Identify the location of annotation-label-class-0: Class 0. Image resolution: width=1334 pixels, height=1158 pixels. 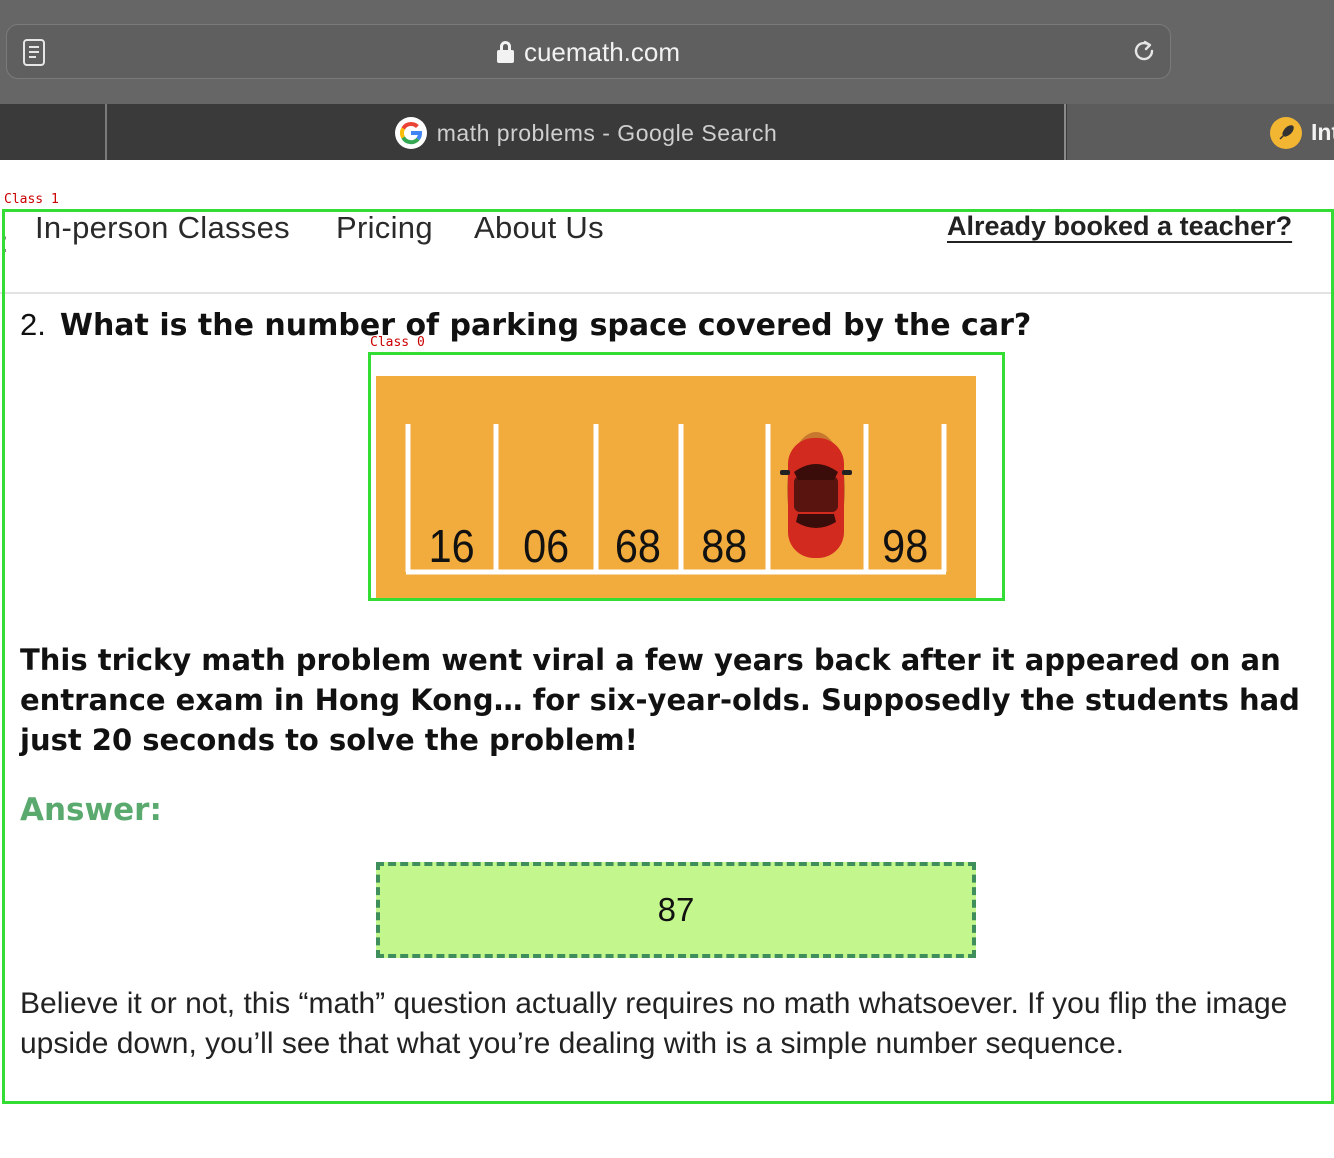
(397, 342).